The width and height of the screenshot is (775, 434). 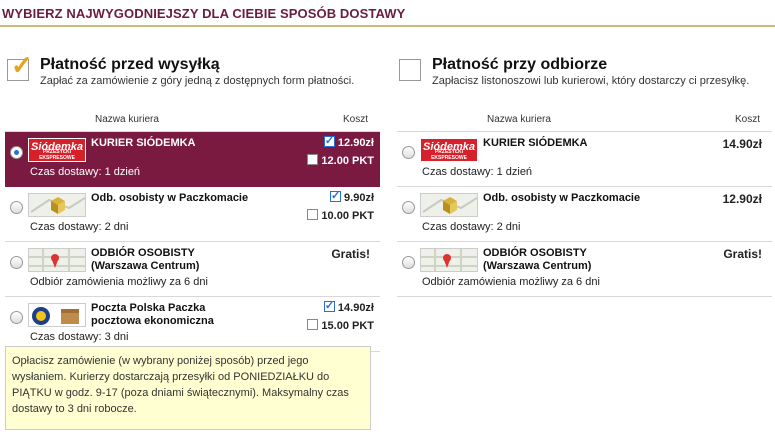 What do you see at coordinates (520, 64) in the screenshot?
I see `cod-title: Płatność przy odbiorze` at bounding box center [520, 64].